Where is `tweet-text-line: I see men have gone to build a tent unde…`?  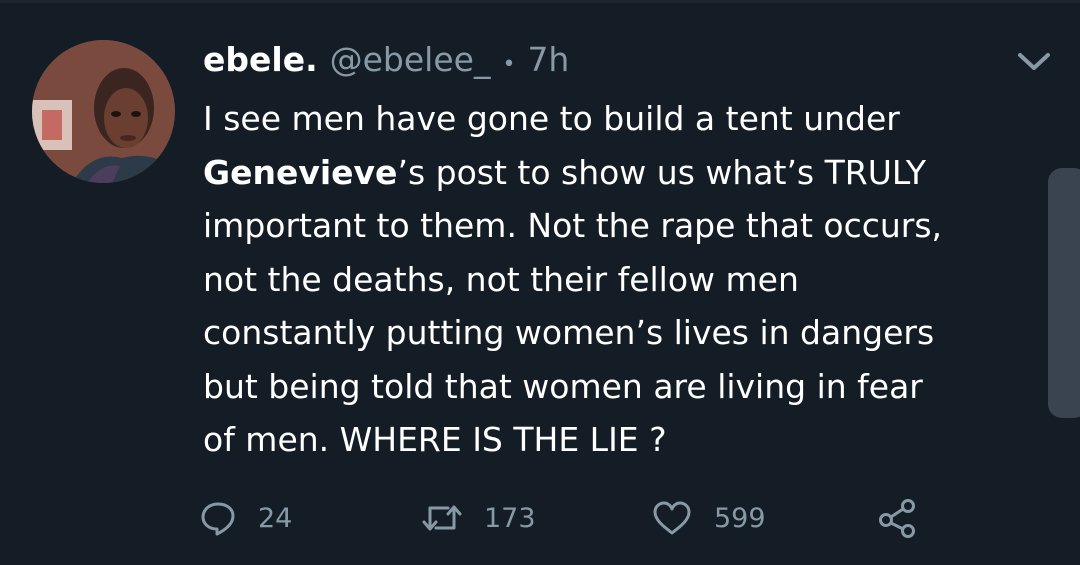 tweet-text-line: I see men have gone to build a tent unde… is located at coordinates (551, 118).